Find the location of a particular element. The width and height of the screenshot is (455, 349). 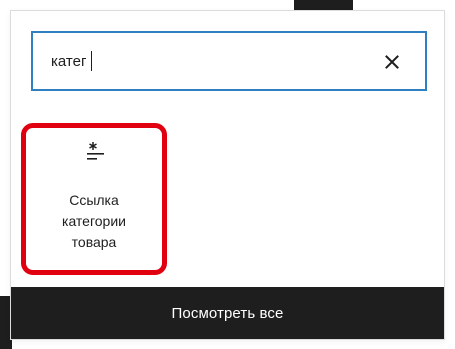

clear-search-button is located at coordinates (392, 62).